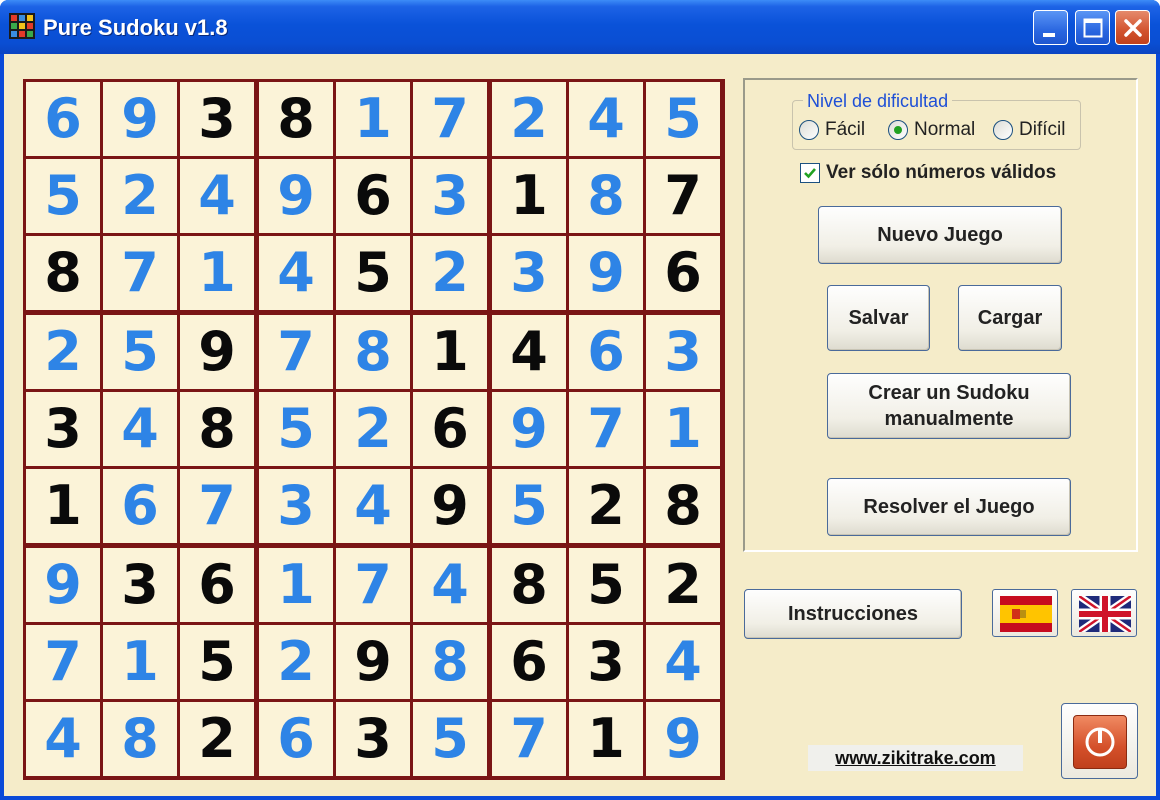 This screenshot has height=800, width=1160. Describe the element at coordinates (1025, 613) in the screenshot. I see `spanish-language-button` at that location.